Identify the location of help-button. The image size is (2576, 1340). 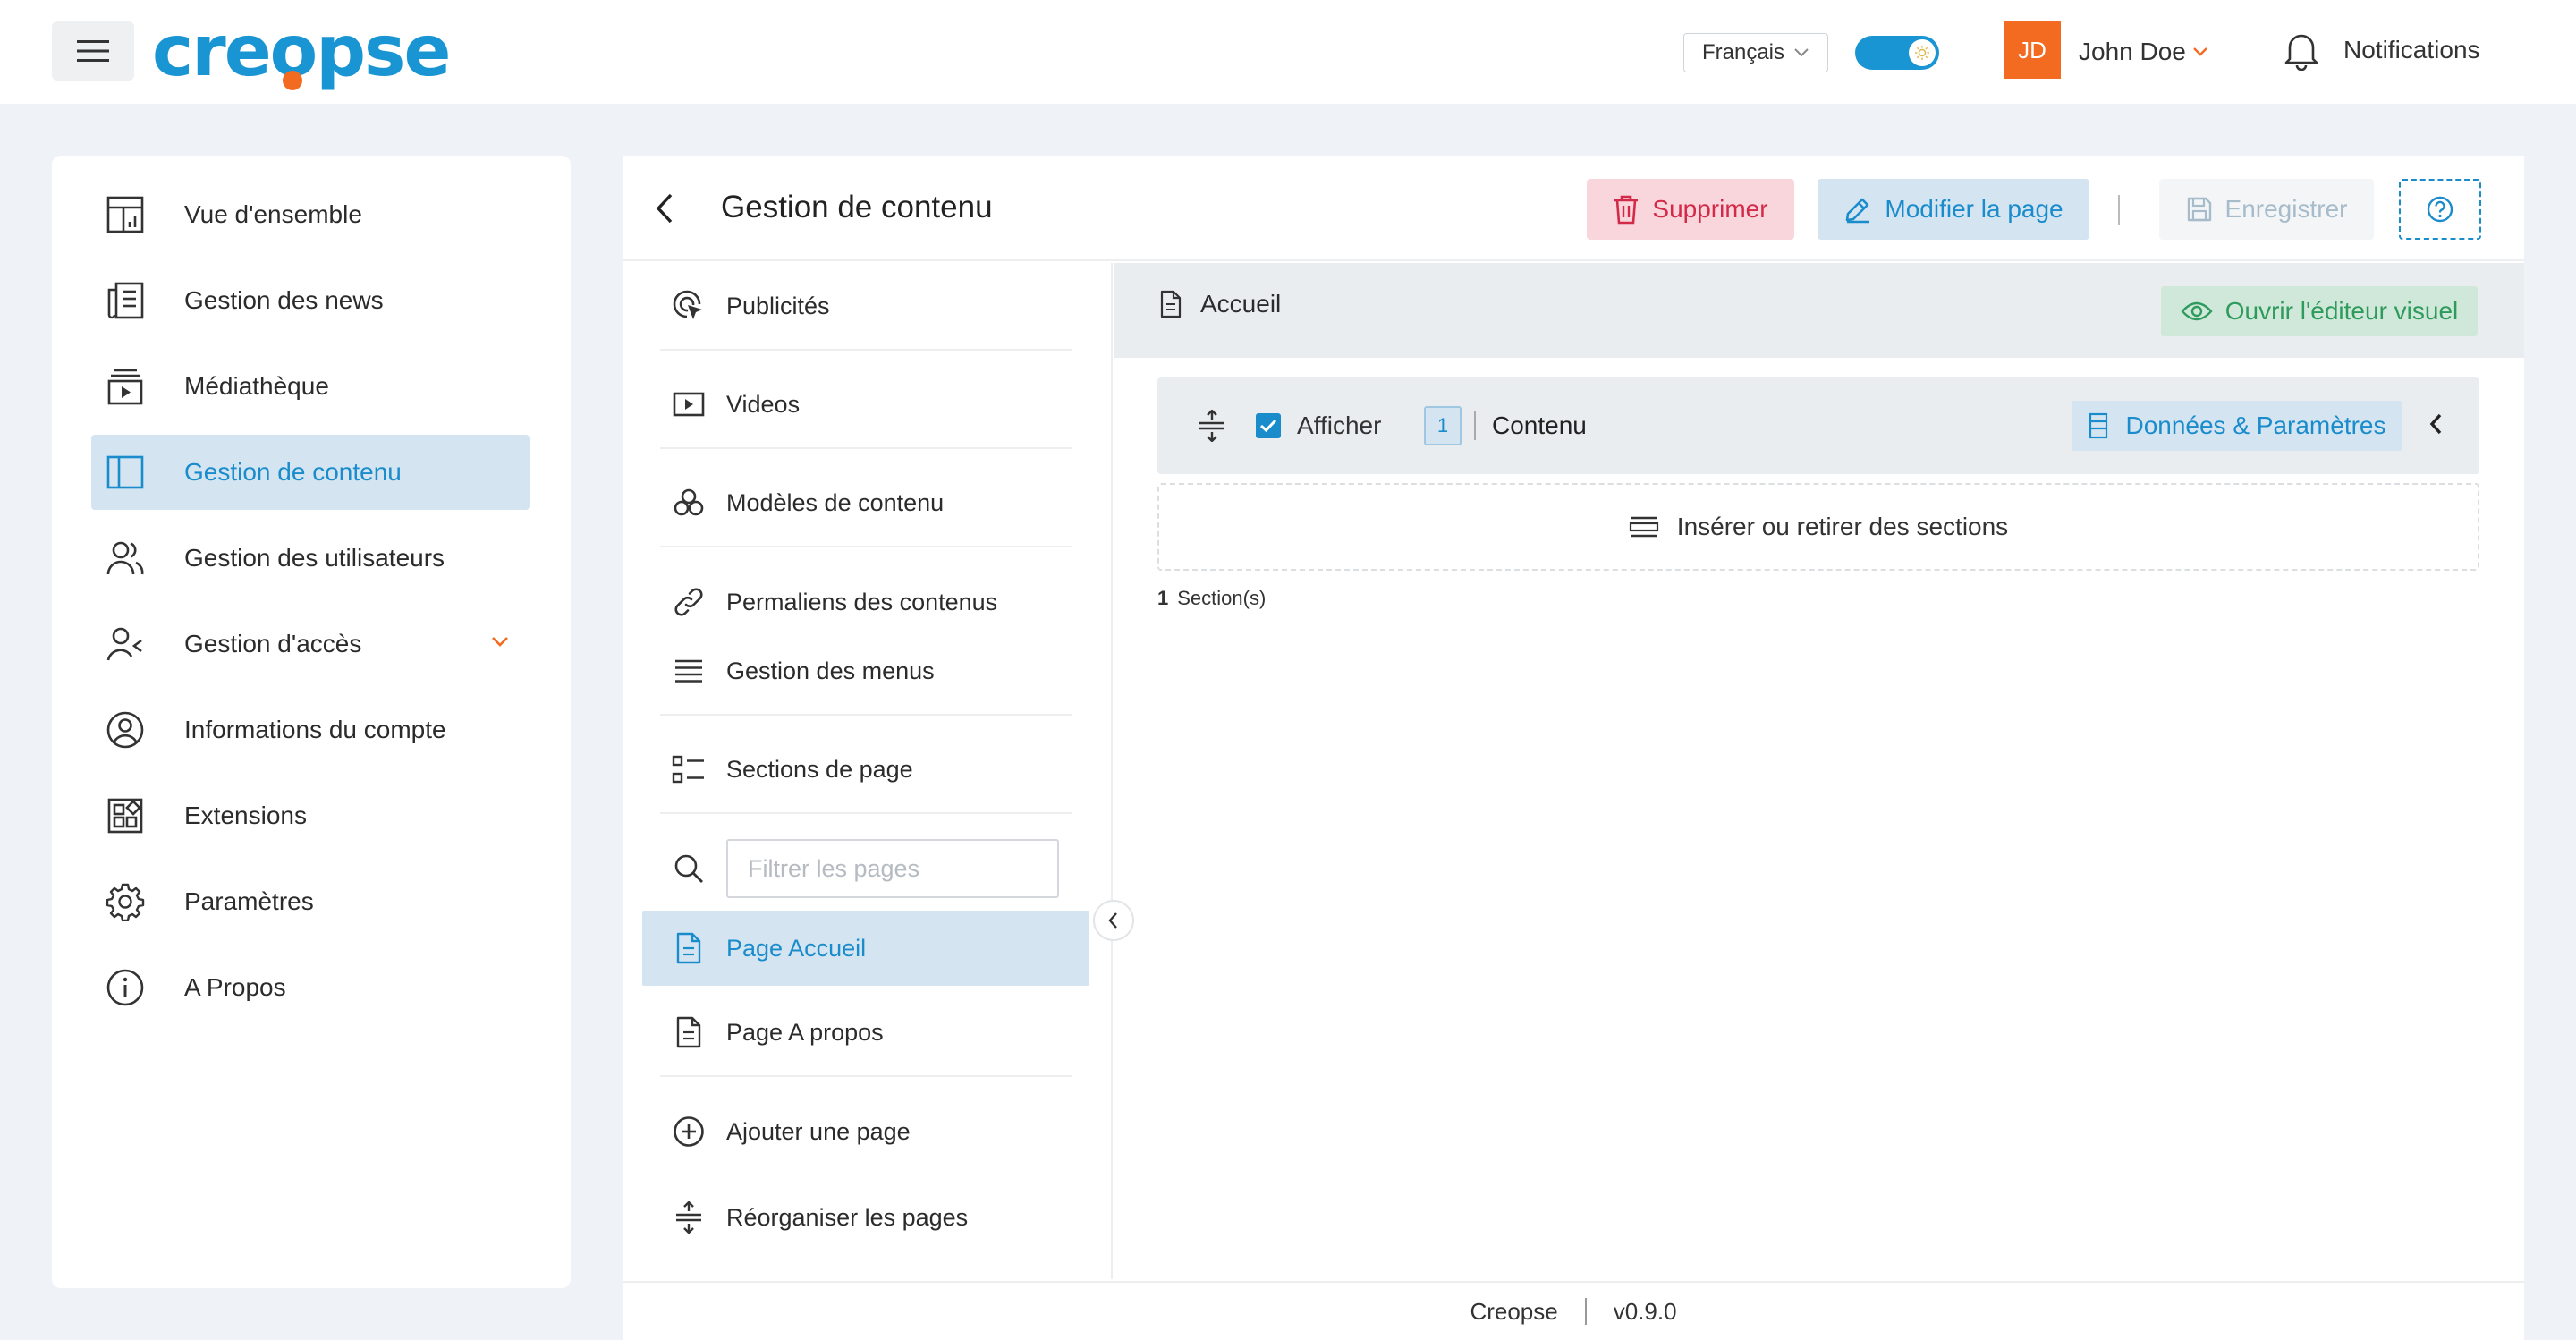
(2440, 209).